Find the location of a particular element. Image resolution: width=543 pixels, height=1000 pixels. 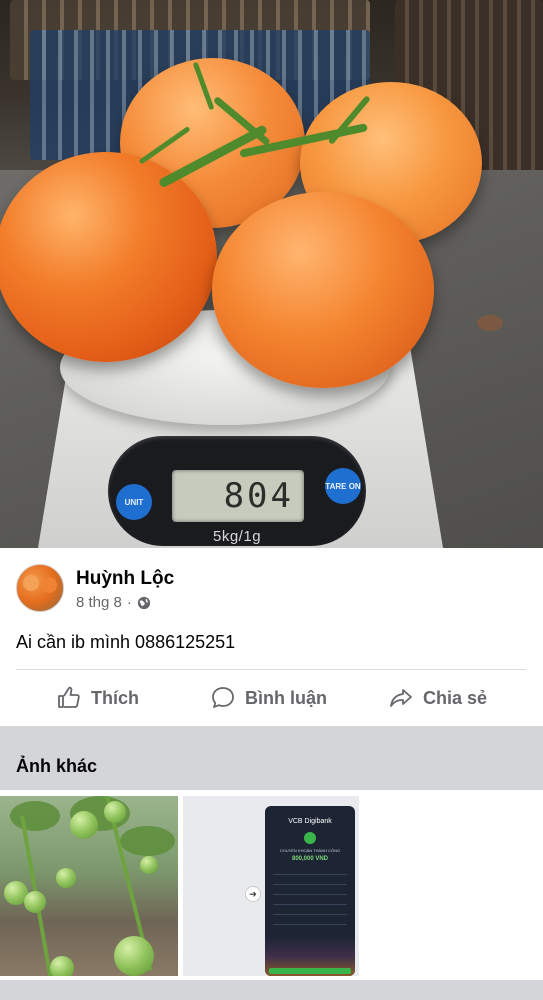

globe-icon is located at coordinates (144, 603).